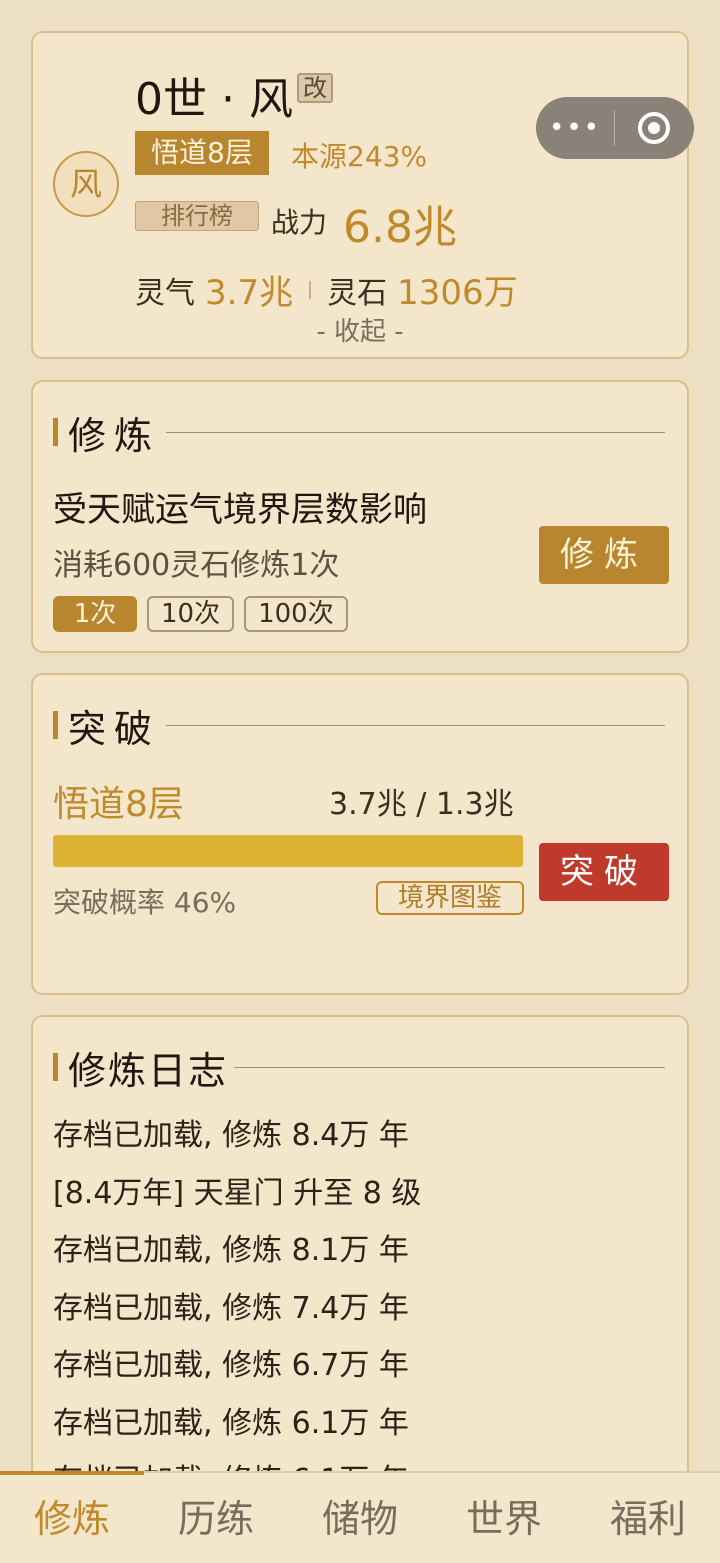 This screenshot has width=720, height=1563. What do you see at coordinates (400, 227) in the screenshot?
I see `power-value: 6.8兆` at bounding box center [400, 227].